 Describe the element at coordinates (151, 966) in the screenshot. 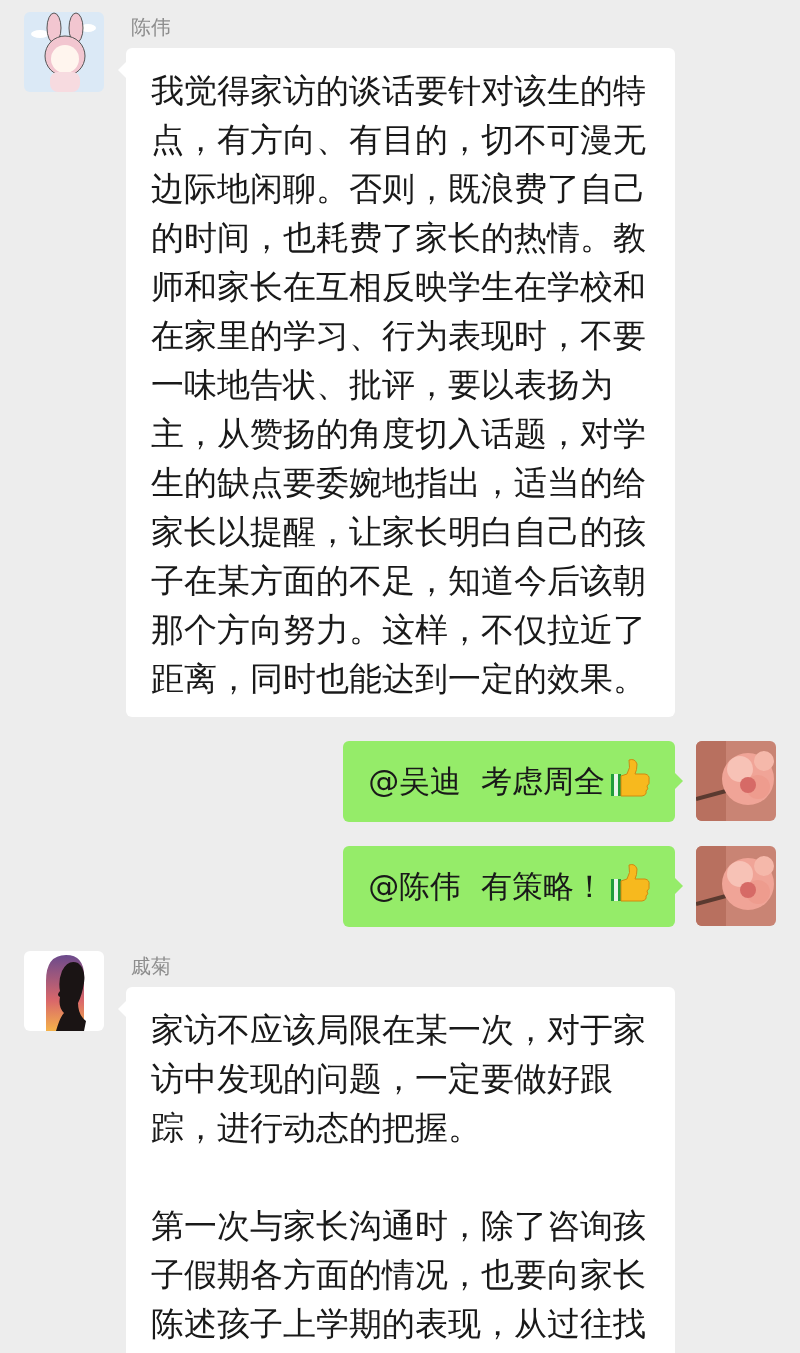

I see `sender-name: 戚菊` at that location.